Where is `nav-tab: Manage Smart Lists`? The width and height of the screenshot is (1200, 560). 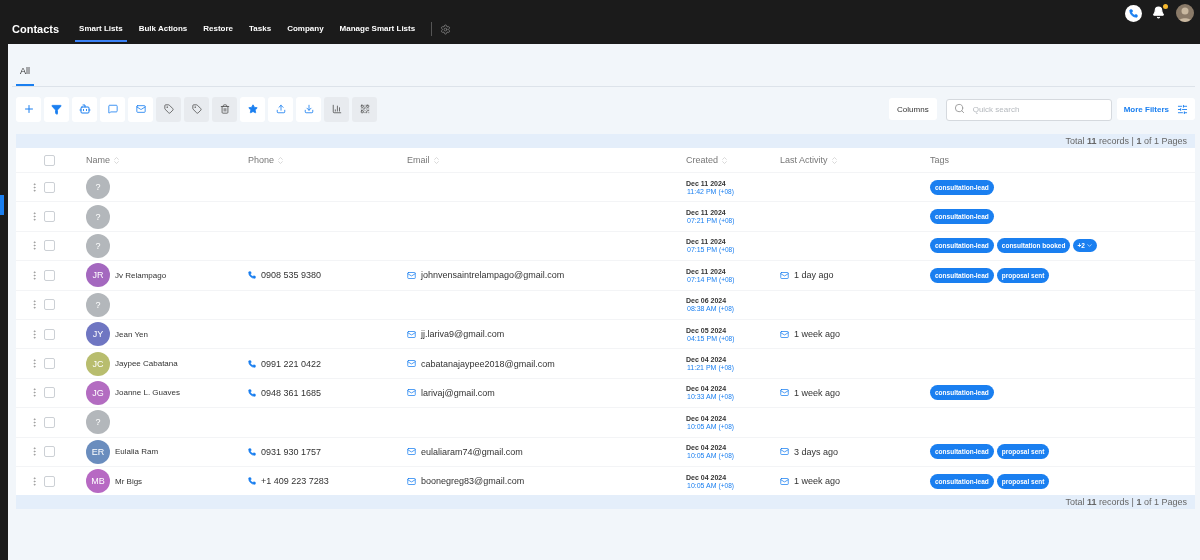
nav-tab: Manage Smart Lists is located at coordinates (377, 29).